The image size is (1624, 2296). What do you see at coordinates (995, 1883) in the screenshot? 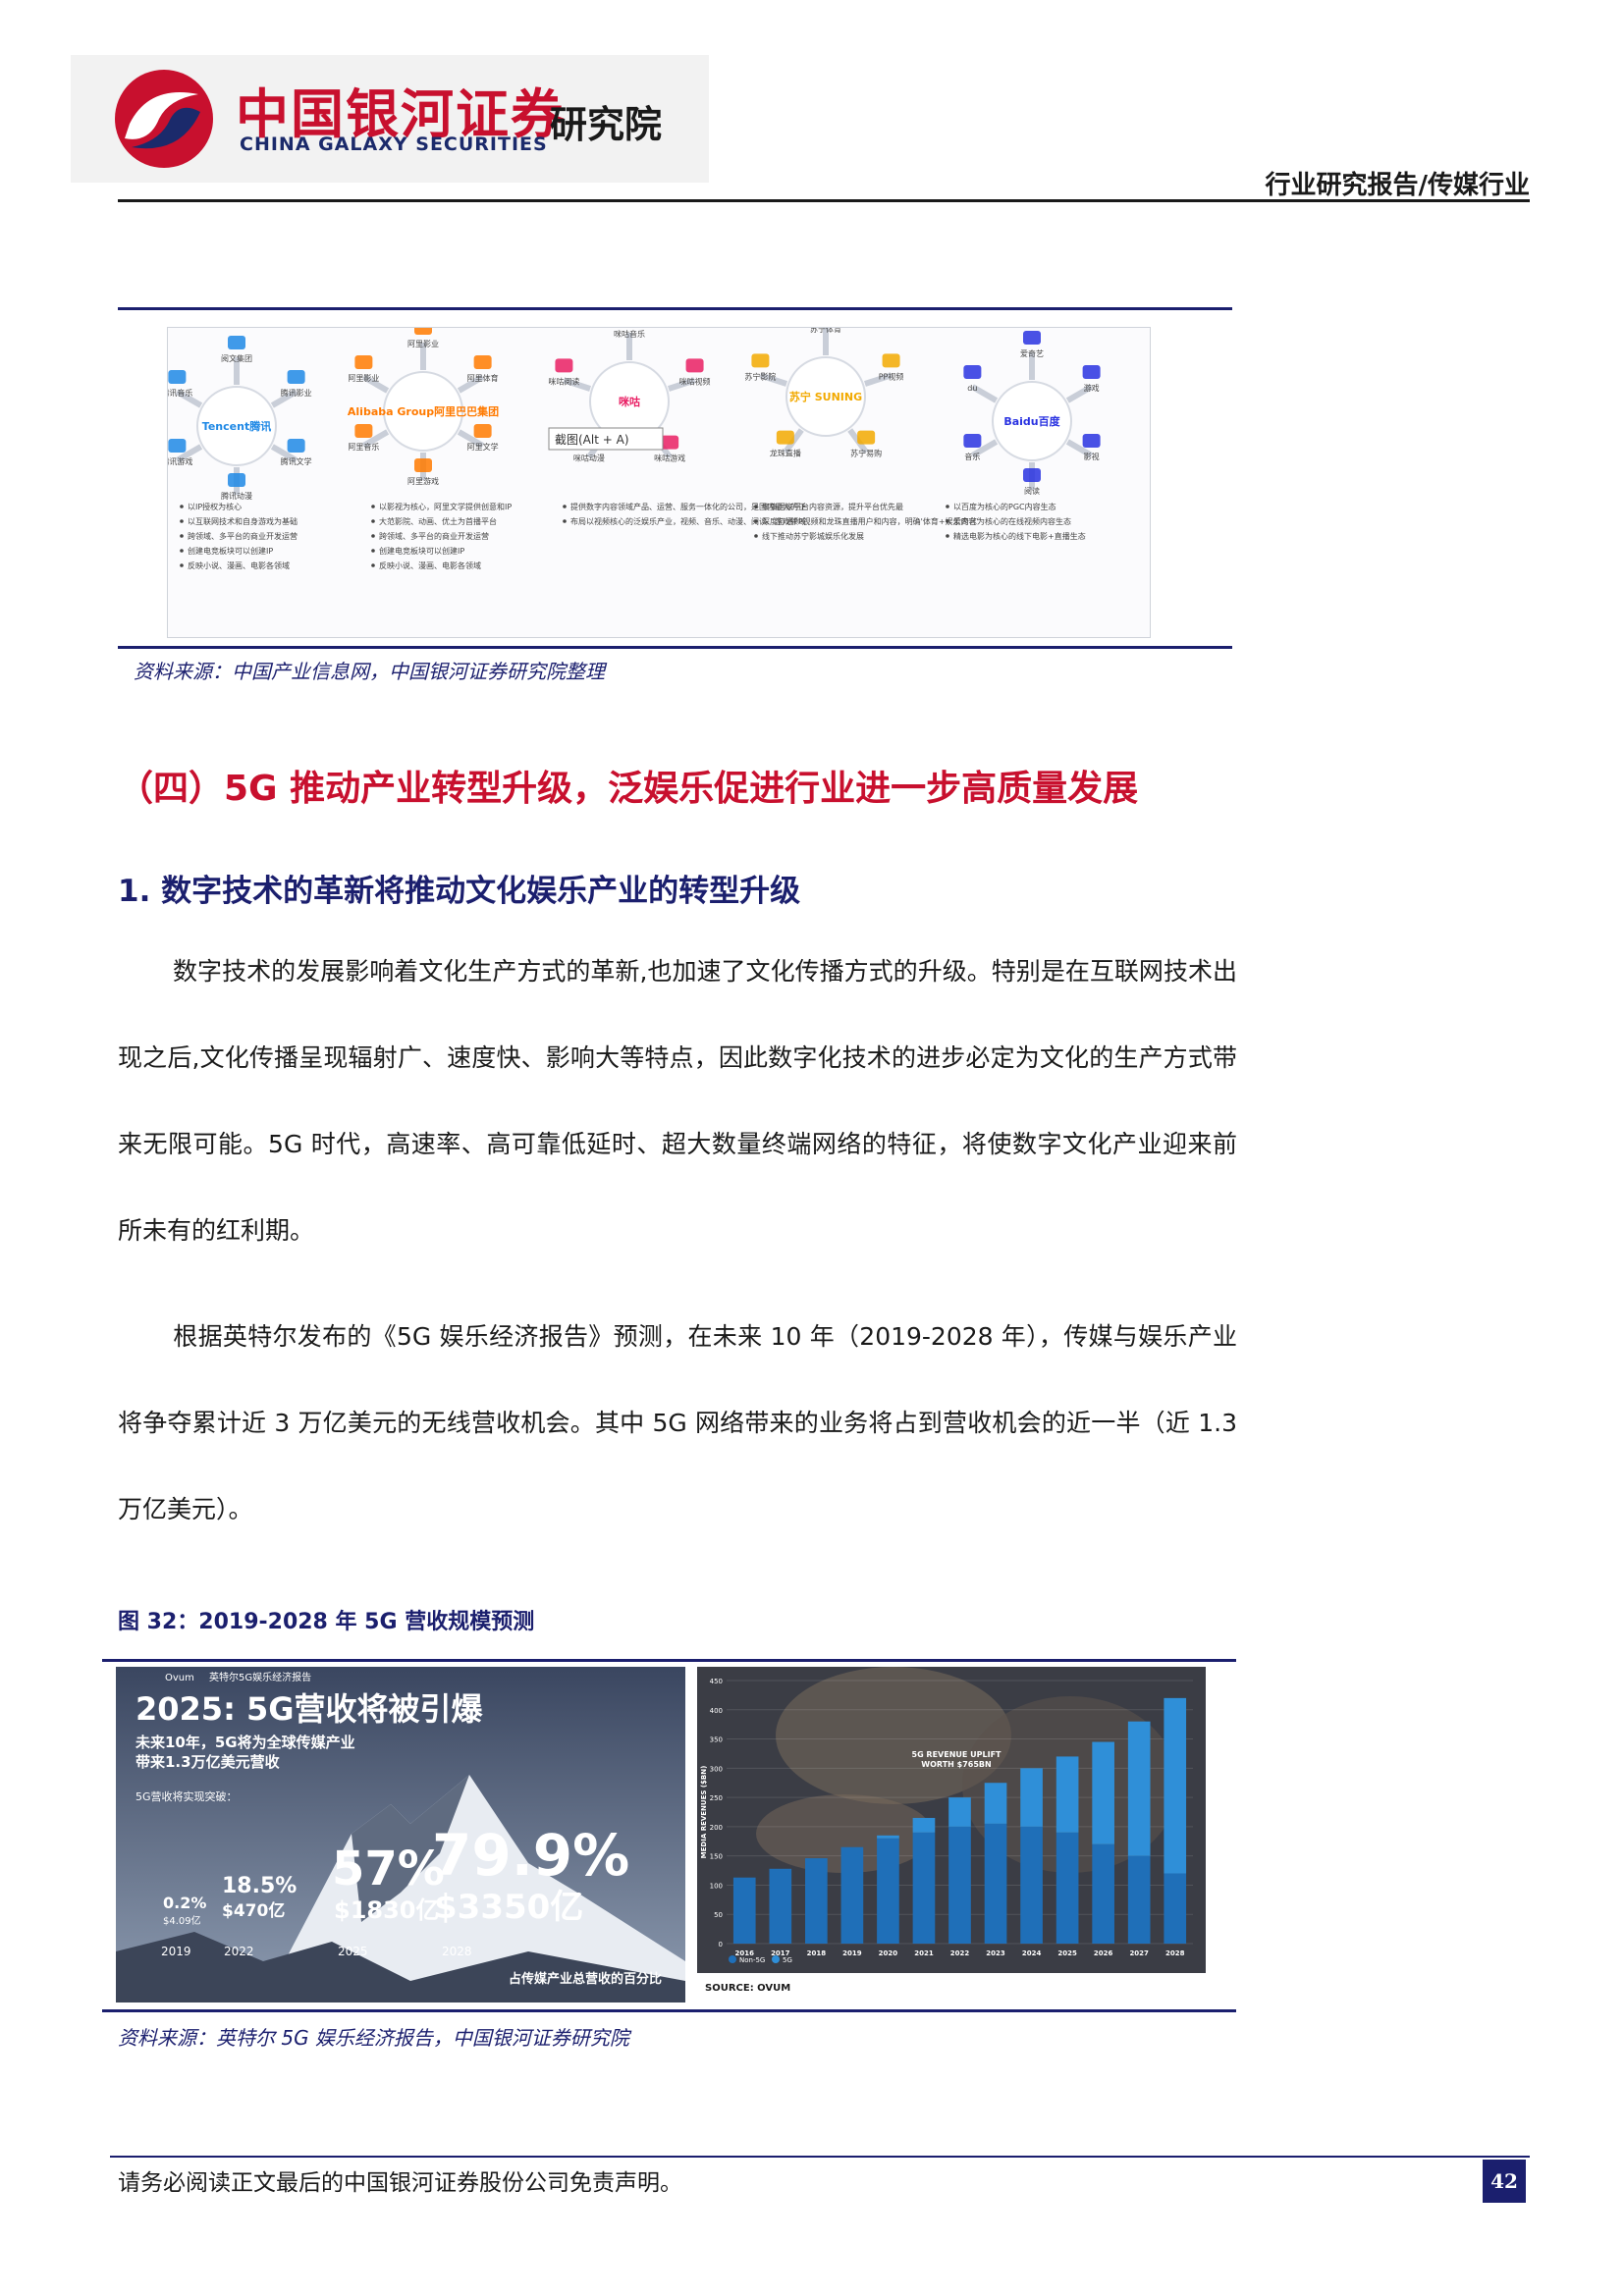
I see `bar-non-5g-2023` at bounding box center [995, 1883].